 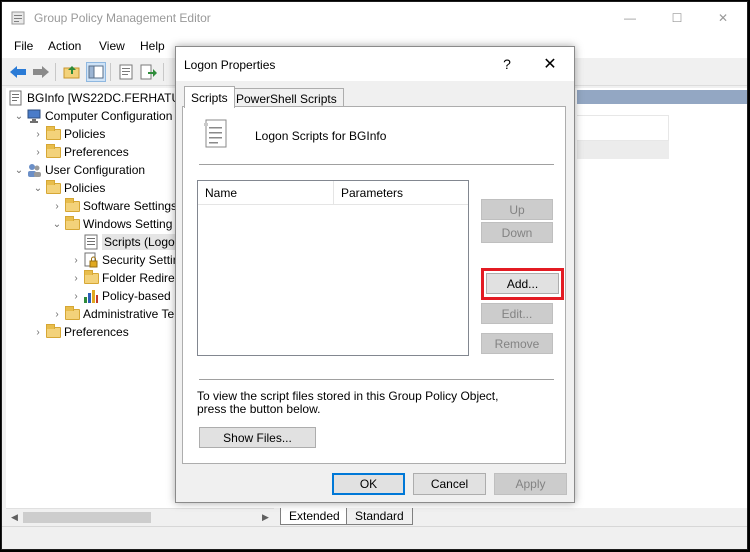 I want to click on help-icon: ?, so click(x=507, y=64).